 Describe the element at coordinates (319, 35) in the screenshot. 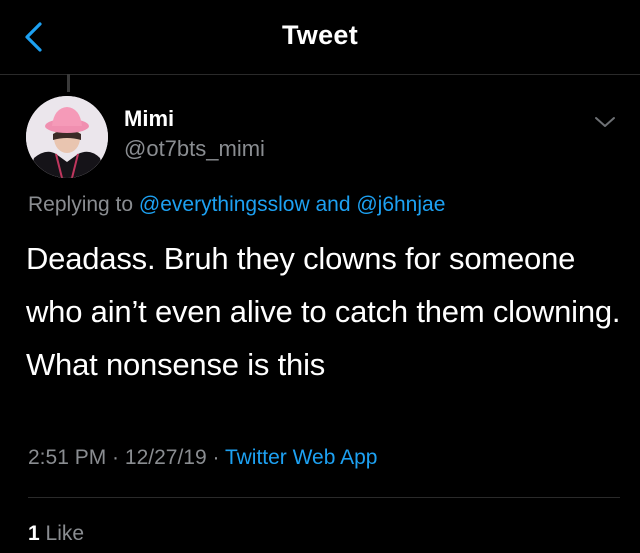

I see `page-title: Tweet` at that location.